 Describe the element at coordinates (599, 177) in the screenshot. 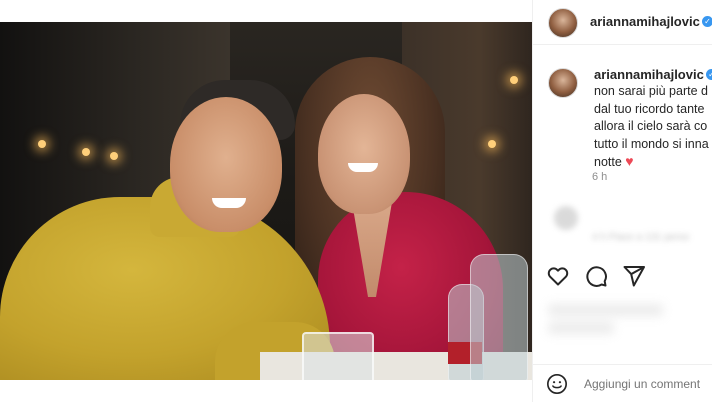

I see `caption-timestamp: 6 h` at that location.